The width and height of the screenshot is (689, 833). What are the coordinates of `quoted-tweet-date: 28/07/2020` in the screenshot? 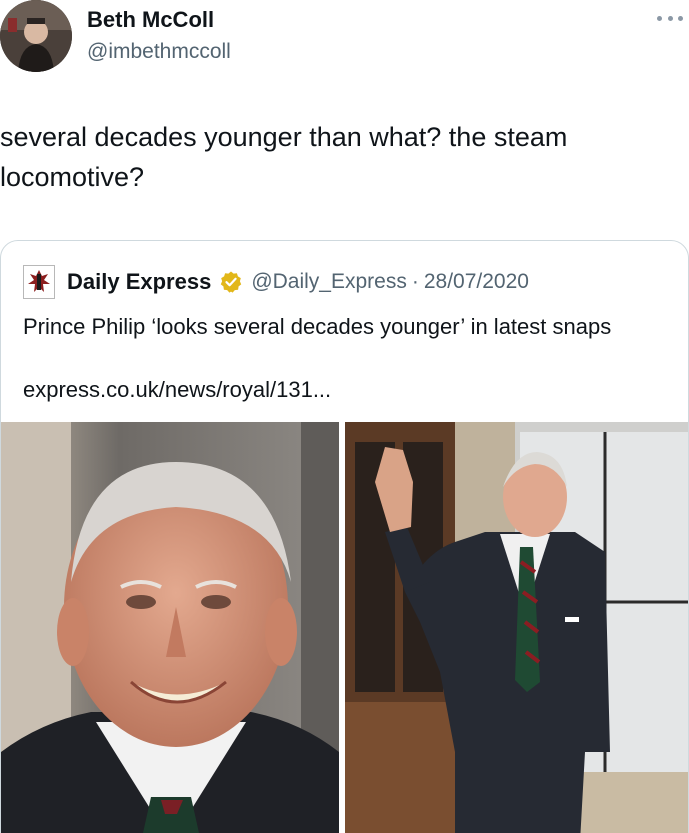 It's located at (476, 282).